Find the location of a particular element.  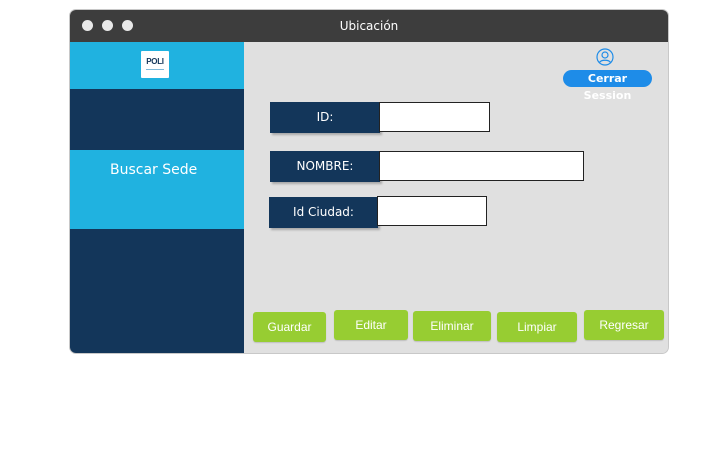

sidebar-item-buscar-sede: Buscar Sede is located at coordinates (157, 189).